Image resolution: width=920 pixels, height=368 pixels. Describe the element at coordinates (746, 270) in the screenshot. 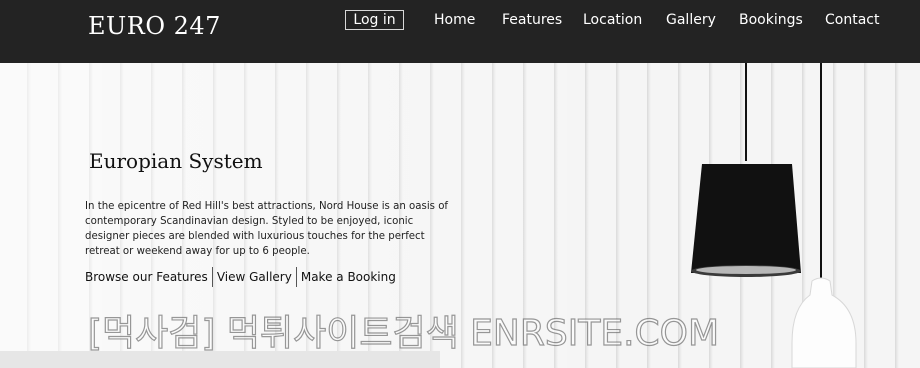

I see `black-lamp-inner` at that location.